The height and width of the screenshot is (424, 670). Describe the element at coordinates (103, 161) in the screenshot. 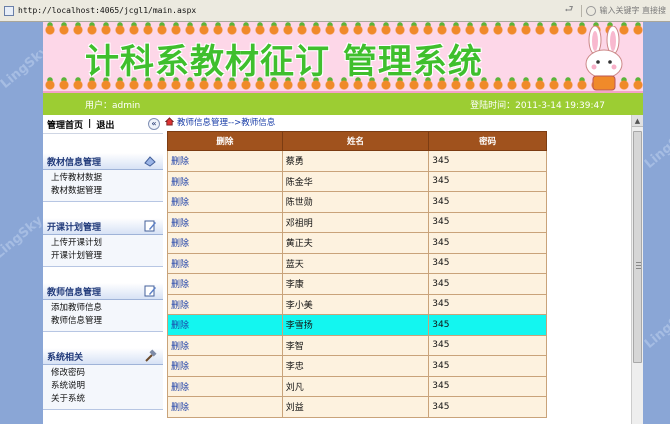

I see `group-header-textbook: 教材信息管理` at that location.